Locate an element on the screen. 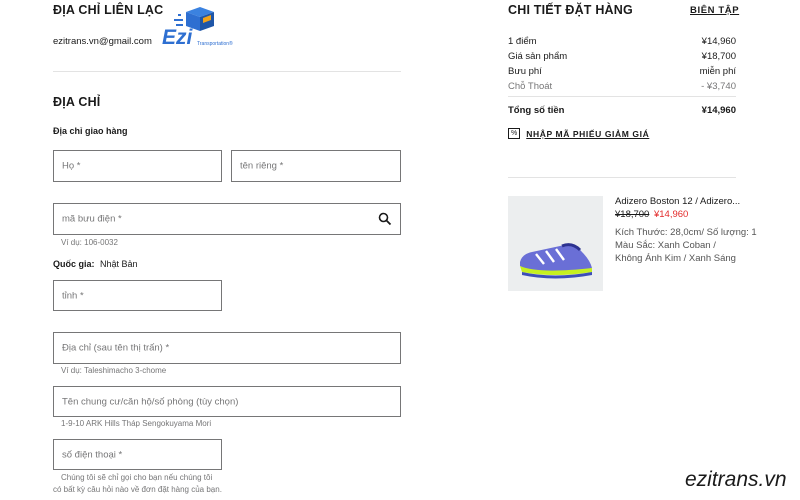 This screenshot has height=500, width=800. building-placeholder: Tên chung cư/căn hộ/số phòng (tùy chọn) is located at coordinates (150, 401).